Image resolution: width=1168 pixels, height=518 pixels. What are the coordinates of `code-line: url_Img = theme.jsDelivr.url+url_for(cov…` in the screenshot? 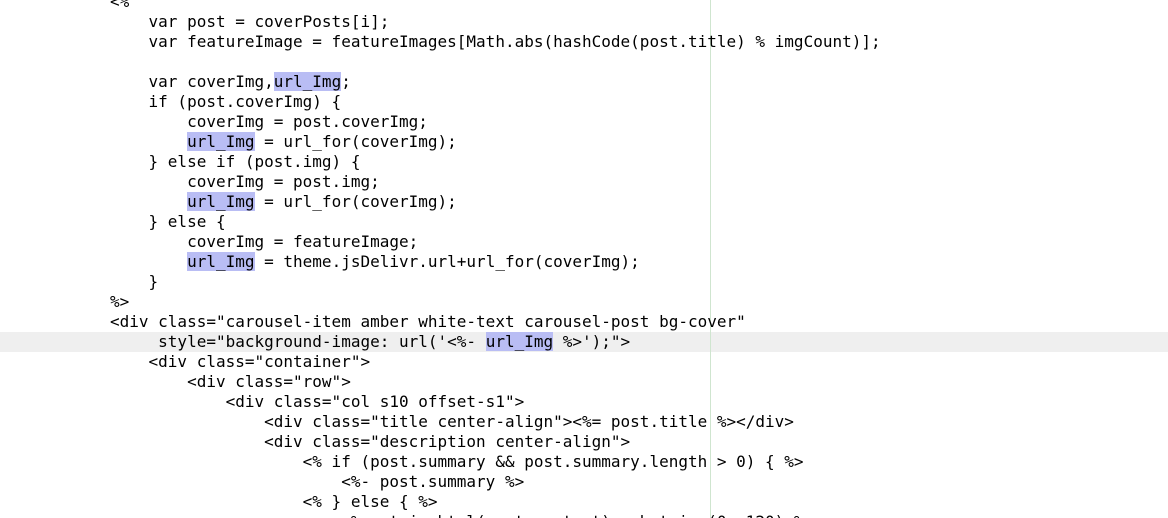 It's located at (375, 262).